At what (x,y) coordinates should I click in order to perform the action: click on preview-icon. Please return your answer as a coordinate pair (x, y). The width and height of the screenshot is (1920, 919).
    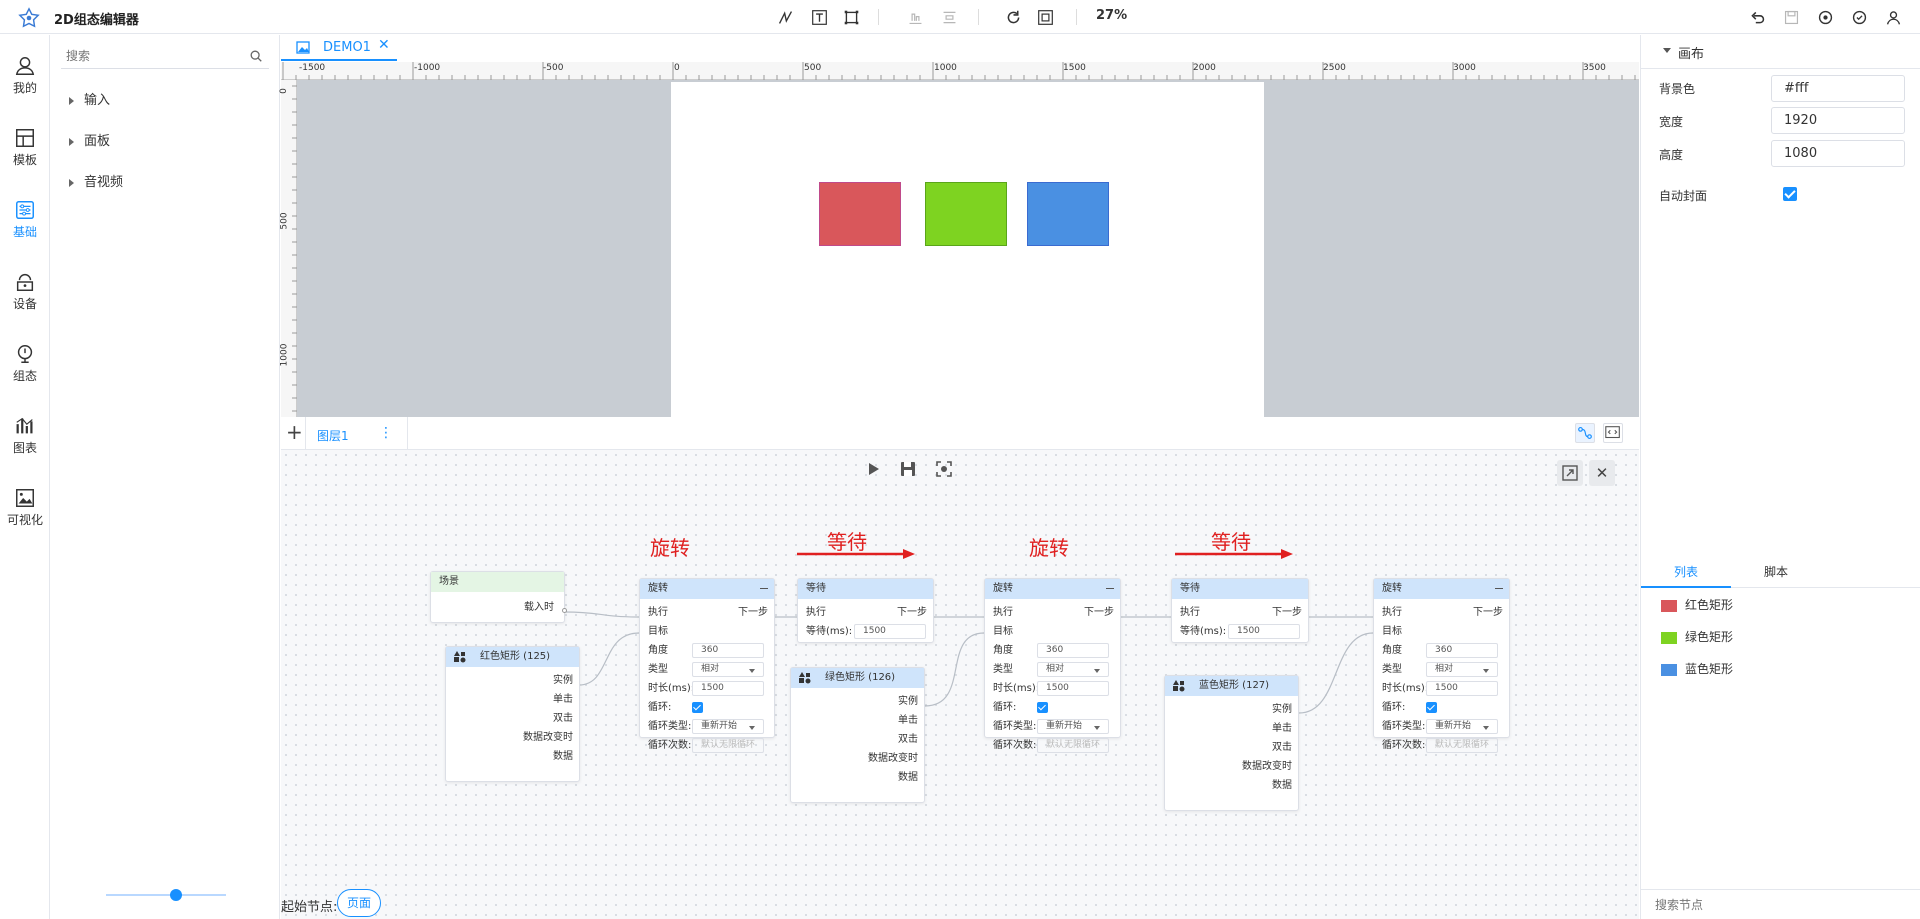
    Looking at the image, I should click on (1825, 17).